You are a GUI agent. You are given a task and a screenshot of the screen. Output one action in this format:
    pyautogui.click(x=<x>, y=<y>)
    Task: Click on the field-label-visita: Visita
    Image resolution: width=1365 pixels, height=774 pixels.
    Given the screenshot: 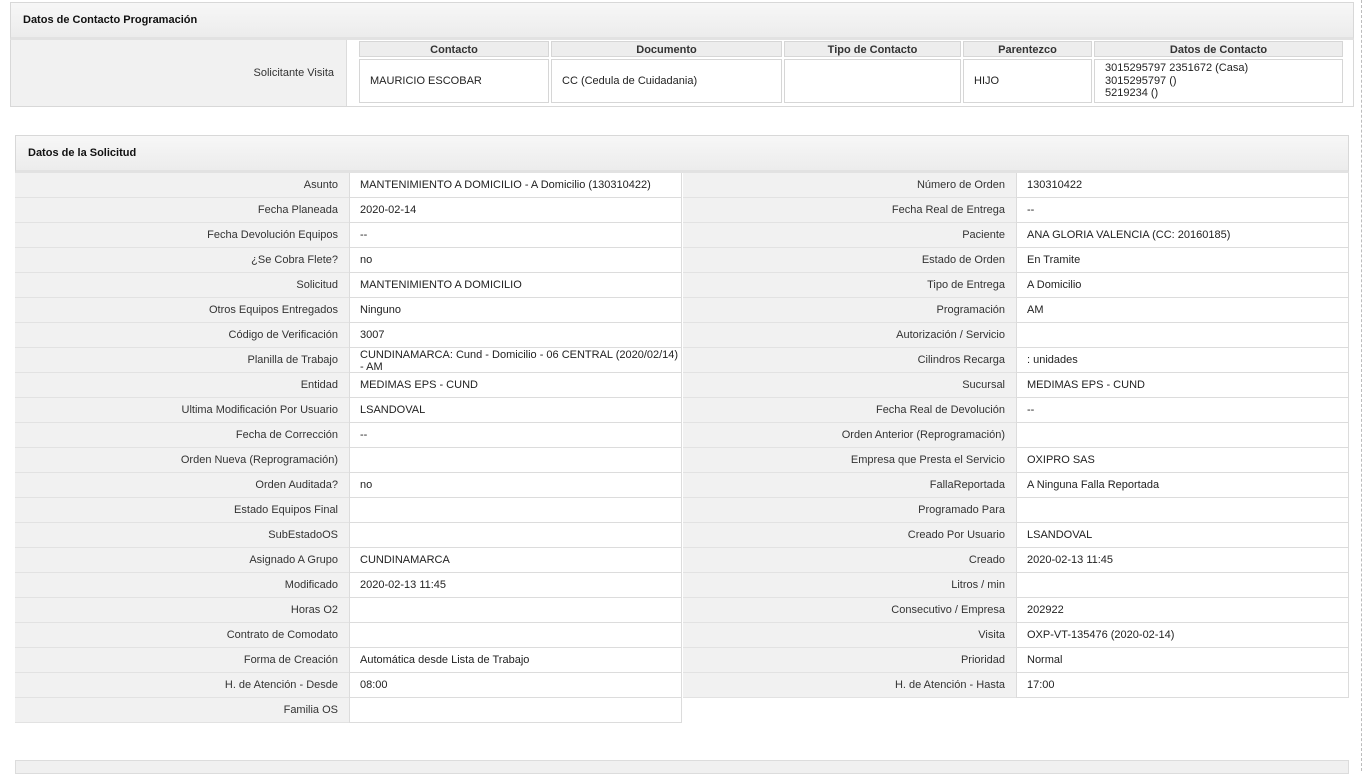 What is the action you would take?
    pyautogui.click(x=849, y=635)
    